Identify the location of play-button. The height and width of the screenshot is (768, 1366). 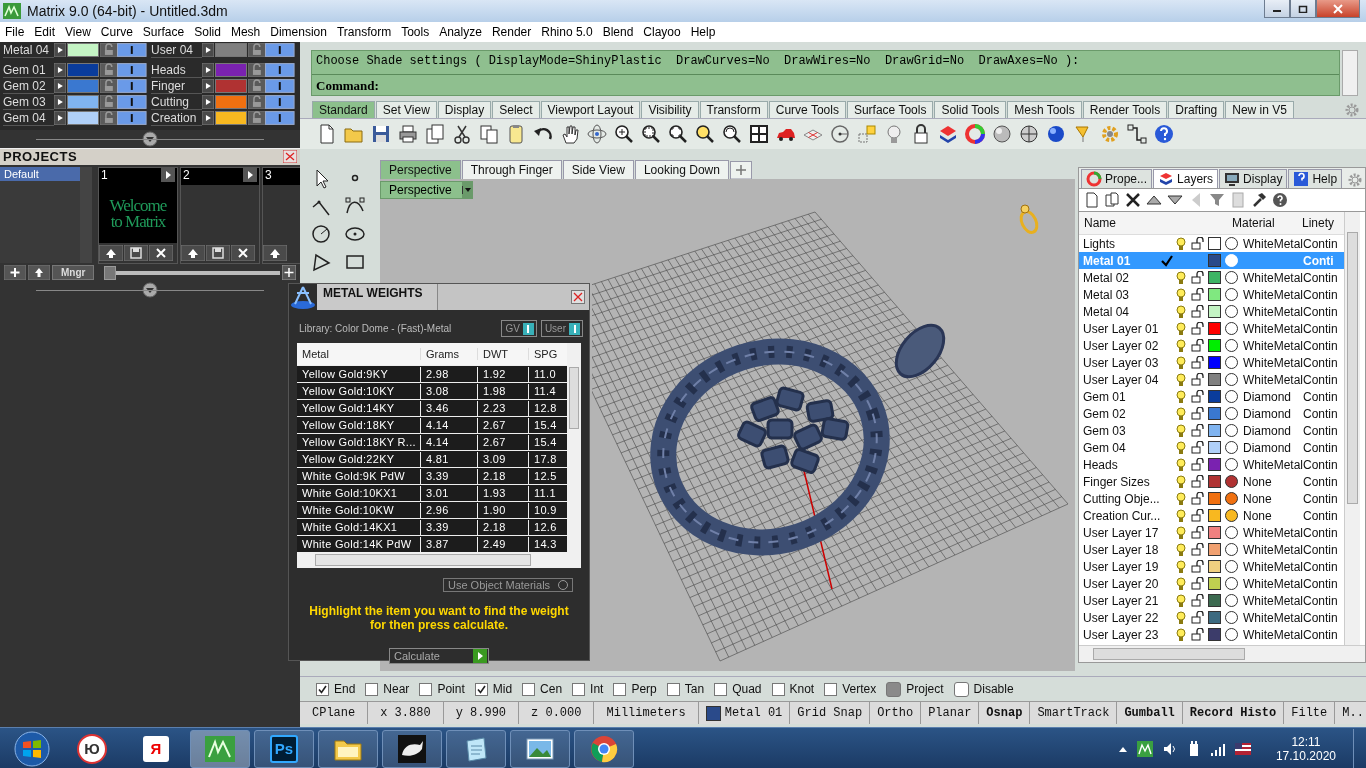
(168, 174).